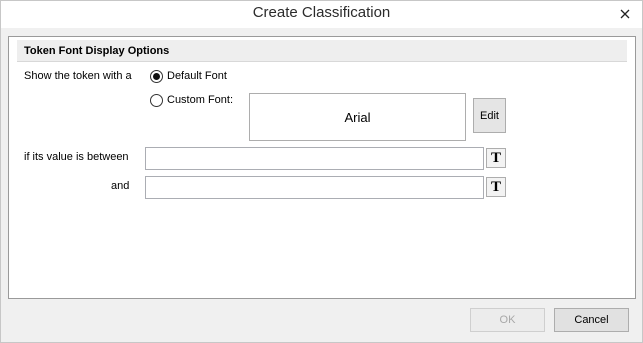 Image resolution: width=643 pixels, height=343 pixels. What do you see at coordinates (156, 76) in the screenshot?
I see `default-font-radio` at bounding box center [156, 76].